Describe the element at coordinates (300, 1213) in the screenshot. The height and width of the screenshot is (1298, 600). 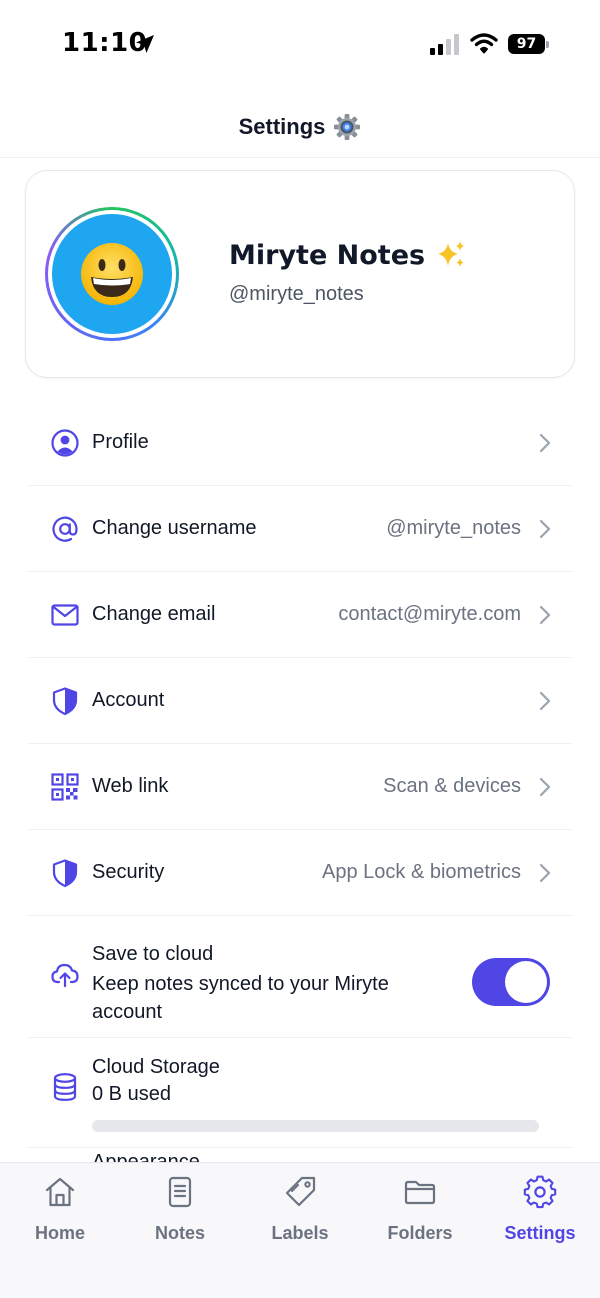
I see `tab-labels: Labels` at that location.